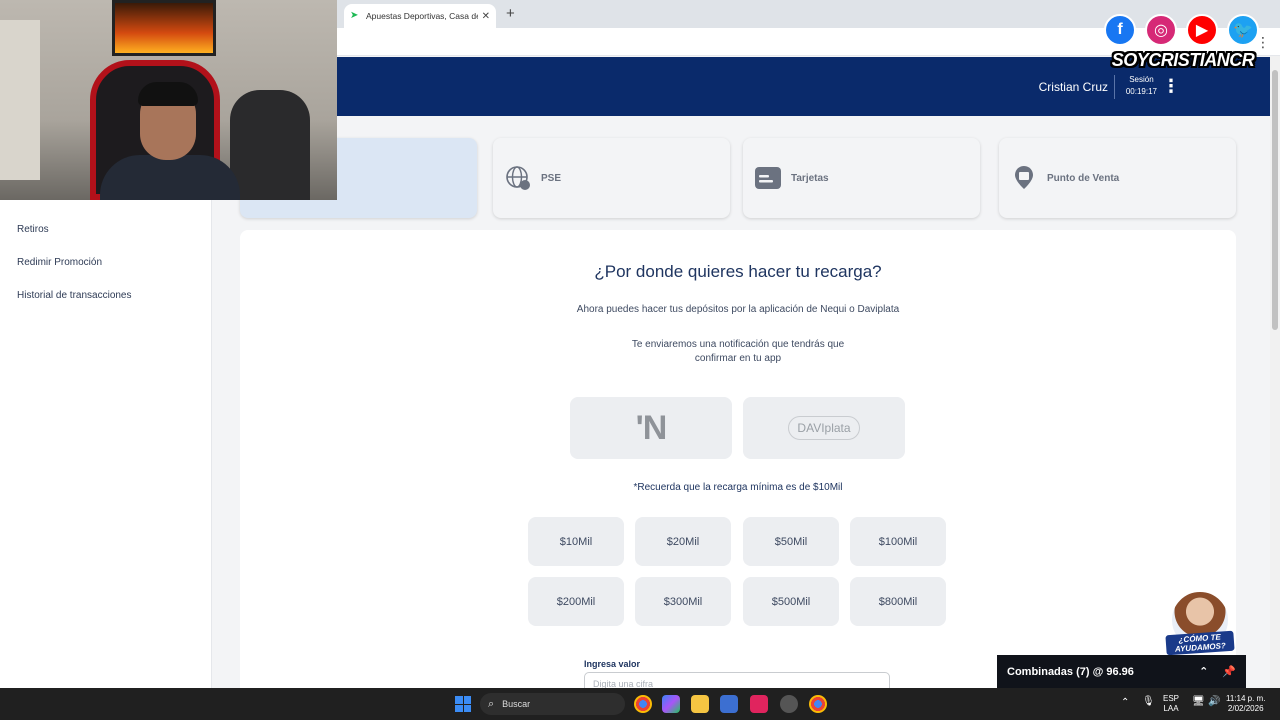  What do you see at coordinates (1171, 698) in the screenshot?
I see `language-code: ESP` at bounding box center [1171, 698].